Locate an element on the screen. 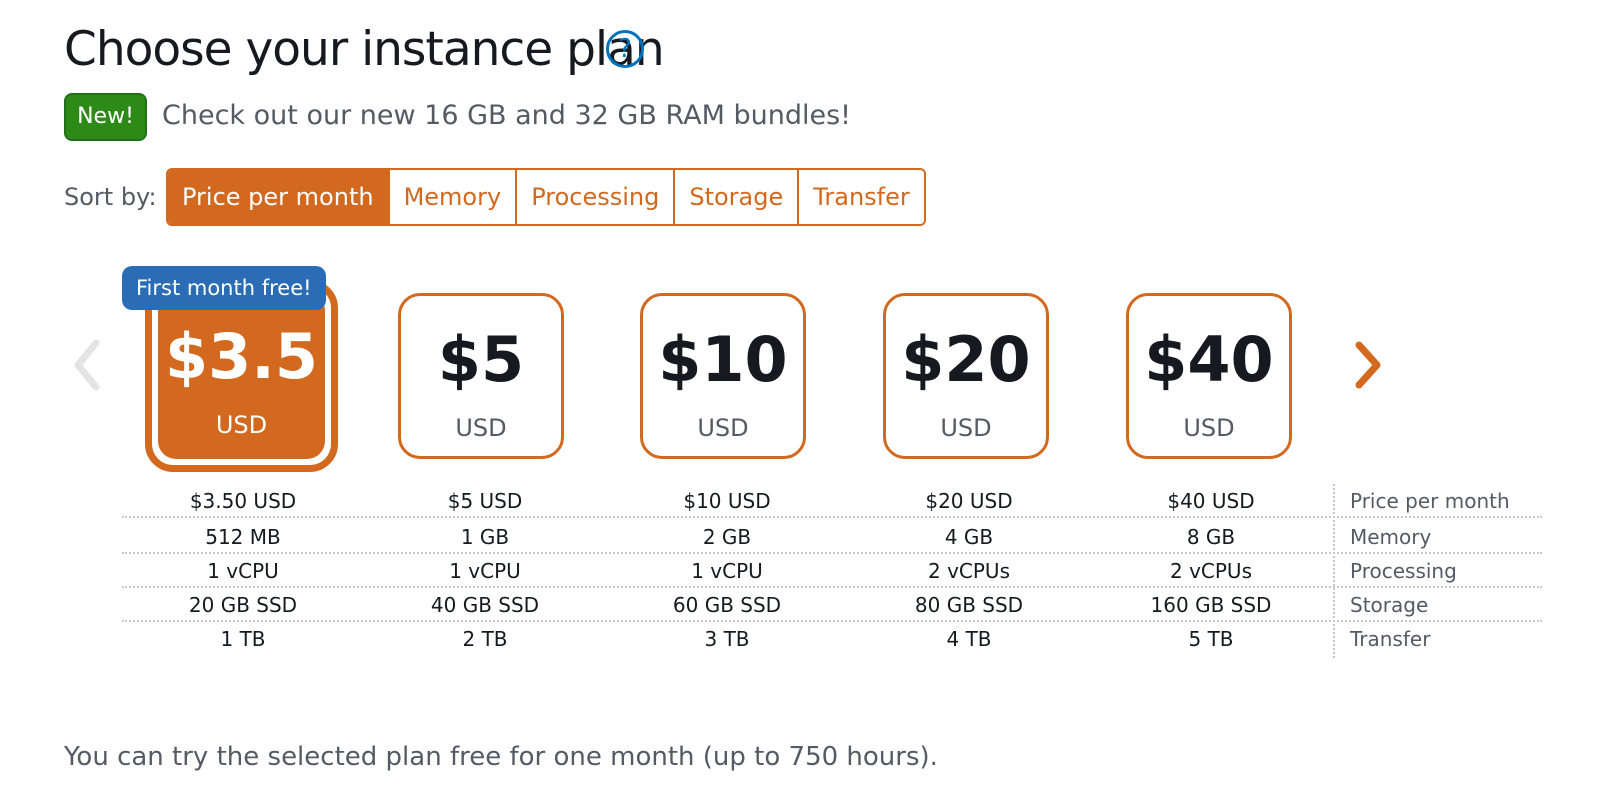  spec-cell: 60 GB SSD is located at coordinates (727, 605).